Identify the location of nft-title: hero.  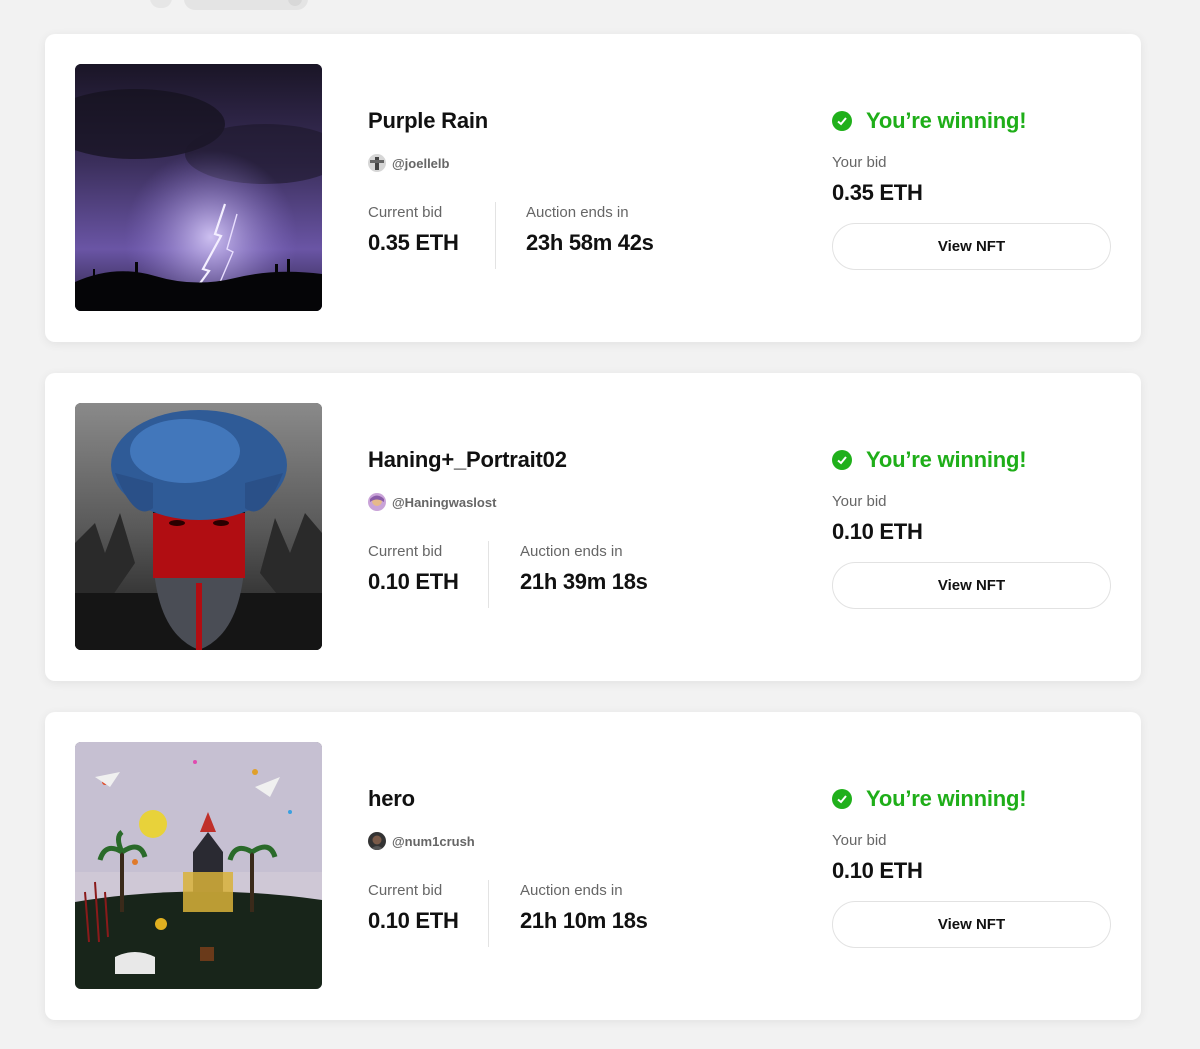
(391, 799).